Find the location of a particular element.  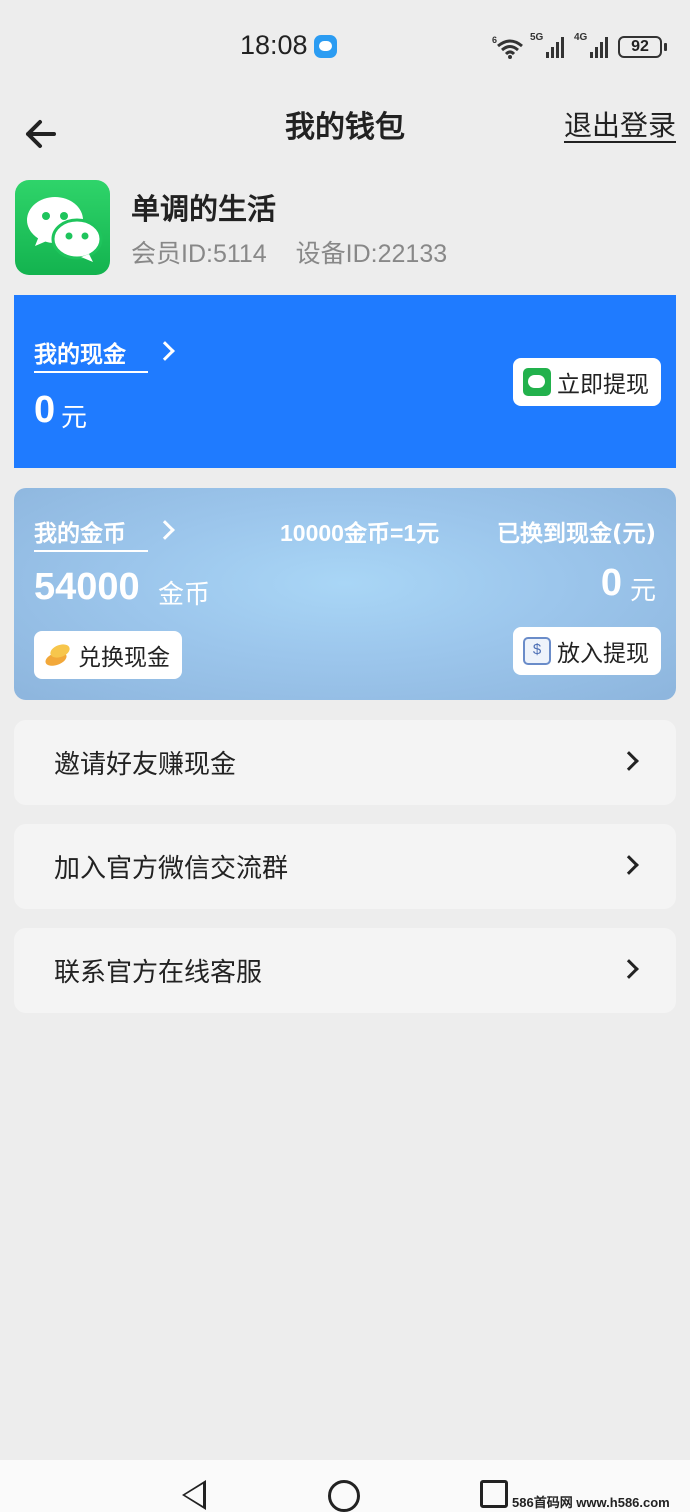

menu-item-label: 联系官方在线客服 is located at coordinates (158, 973).